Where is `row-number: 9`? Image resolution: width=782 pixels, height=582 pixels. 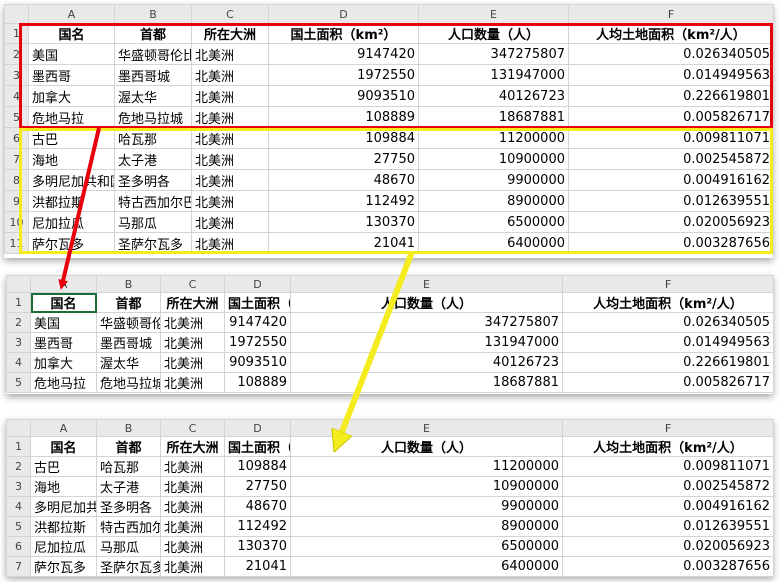
row-number: 9 is located at coordinates (16, 201).